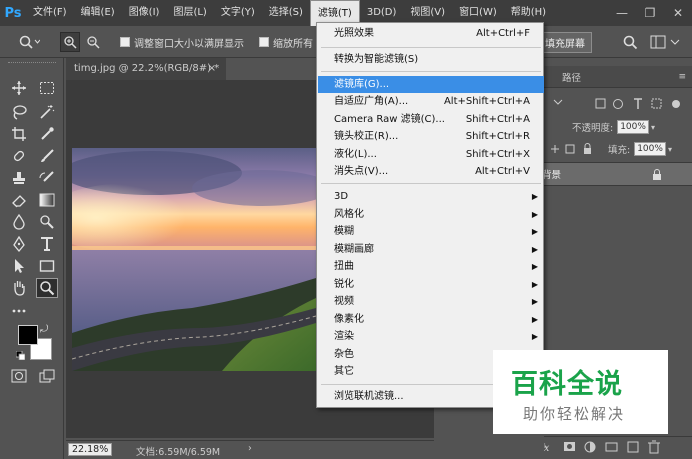  Describe the element at coordinates (431, 249) in the screenshot. I see `filter-menu-item-blur-gallery: 模糊画廊 ▶` at that location.